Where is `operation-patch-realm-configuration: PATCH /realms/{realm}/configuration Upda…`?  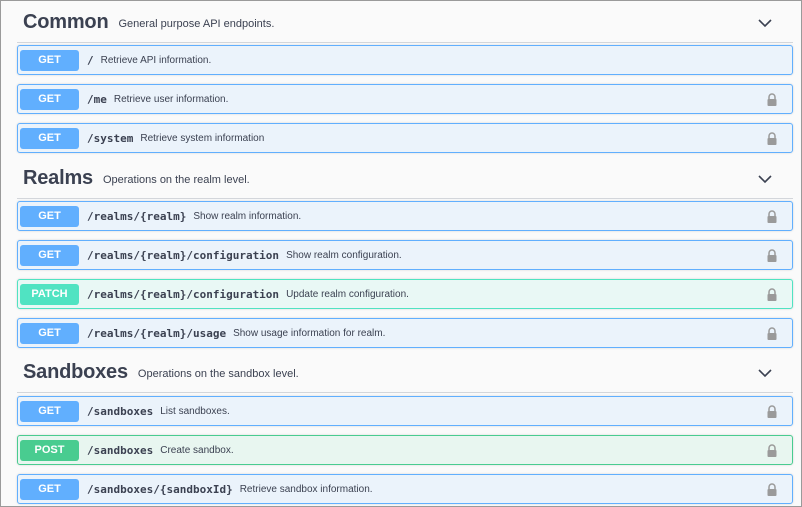 operation-patch-realm-configuration: PATCH /realms/{realm}/configuration Upda… is located at coordinates (405, 294).